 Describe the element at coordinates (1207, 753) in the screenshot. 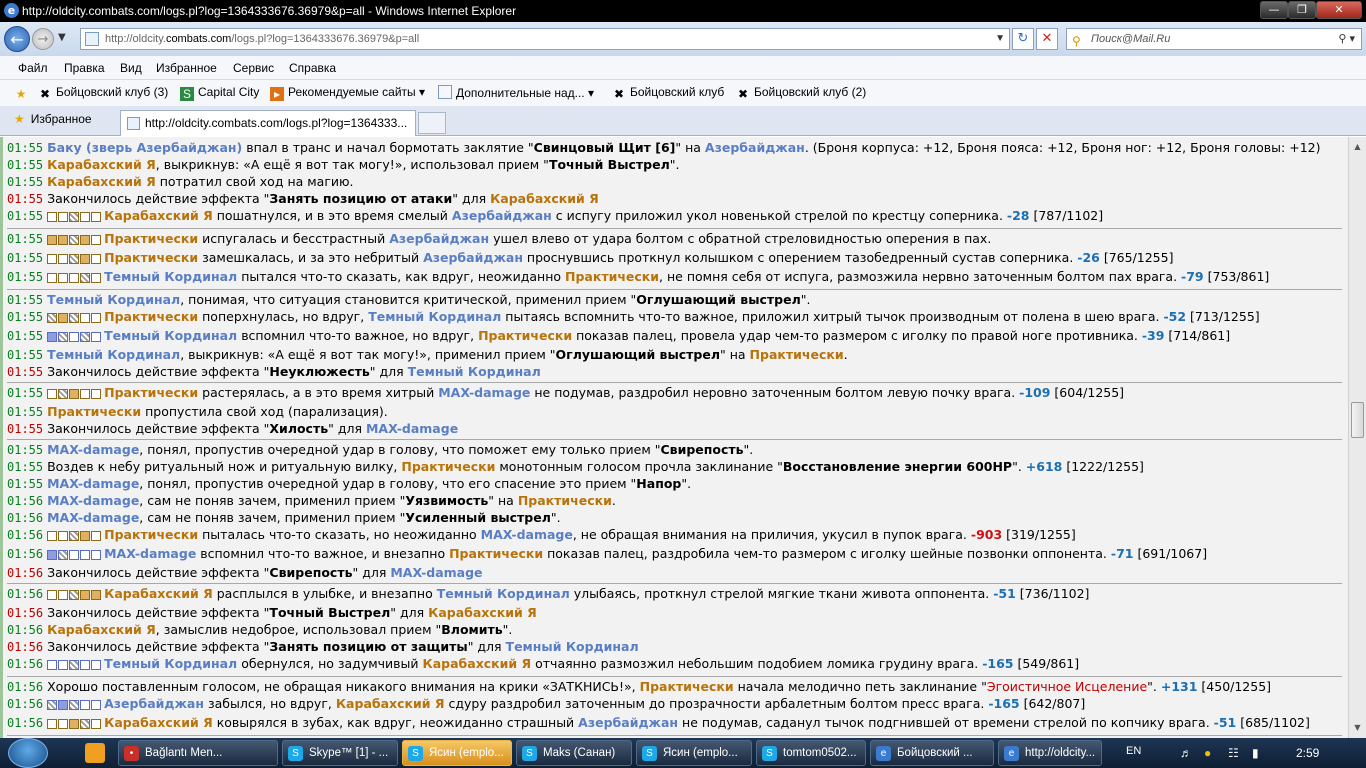

I see `notification-icon: ●` at that location.